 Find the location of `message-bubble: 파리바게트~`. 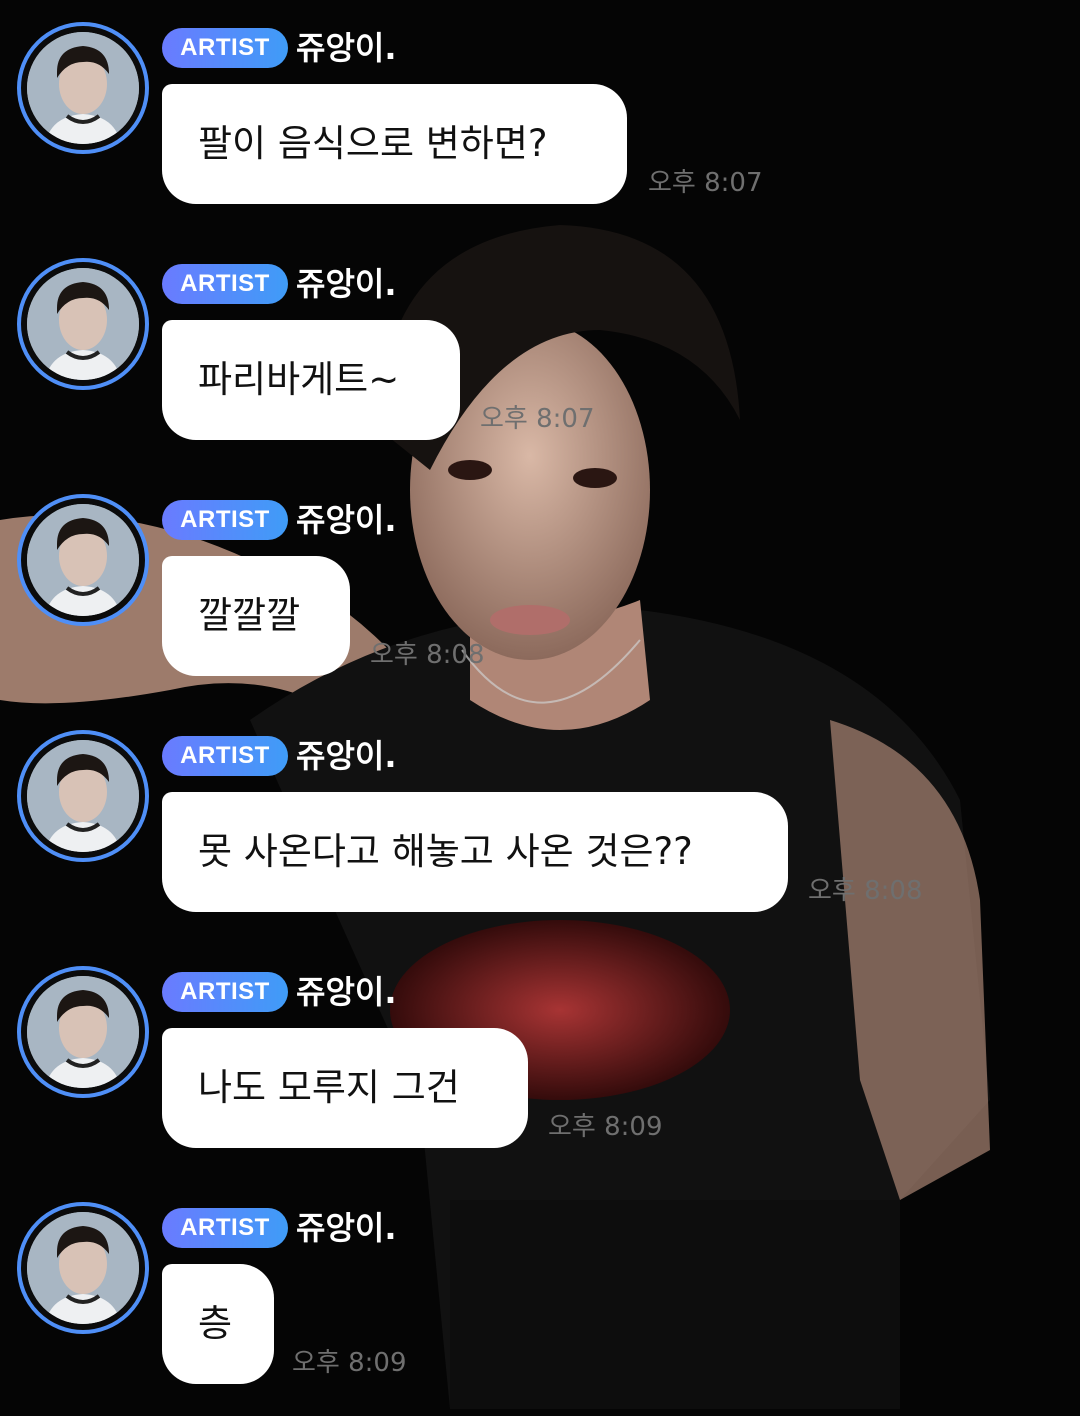

message-bubble: 파리바게트~ is located at coordinates (311, 380).